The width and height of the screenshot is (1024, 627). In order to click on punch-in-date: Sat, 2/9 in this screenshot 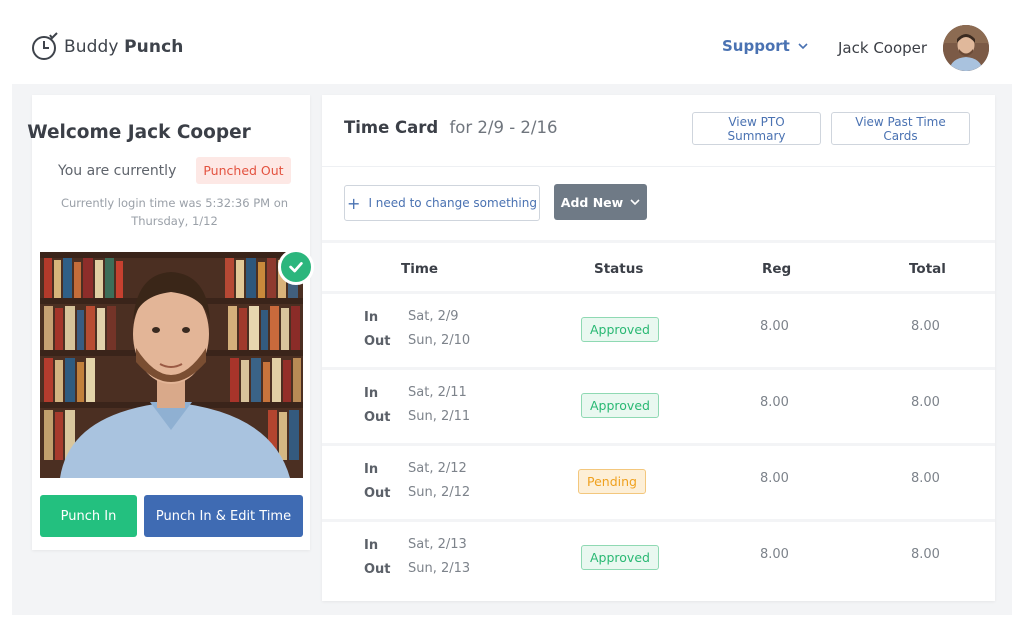, I will do `click(433, 316)`.